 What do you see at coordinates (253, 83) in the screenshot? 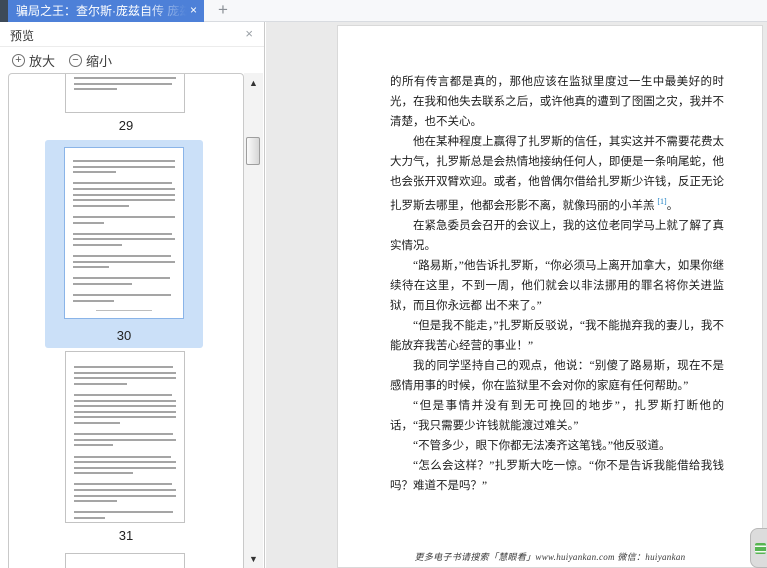
I see `scroll-up-icon: ▲` at bounding box center [253, 83].